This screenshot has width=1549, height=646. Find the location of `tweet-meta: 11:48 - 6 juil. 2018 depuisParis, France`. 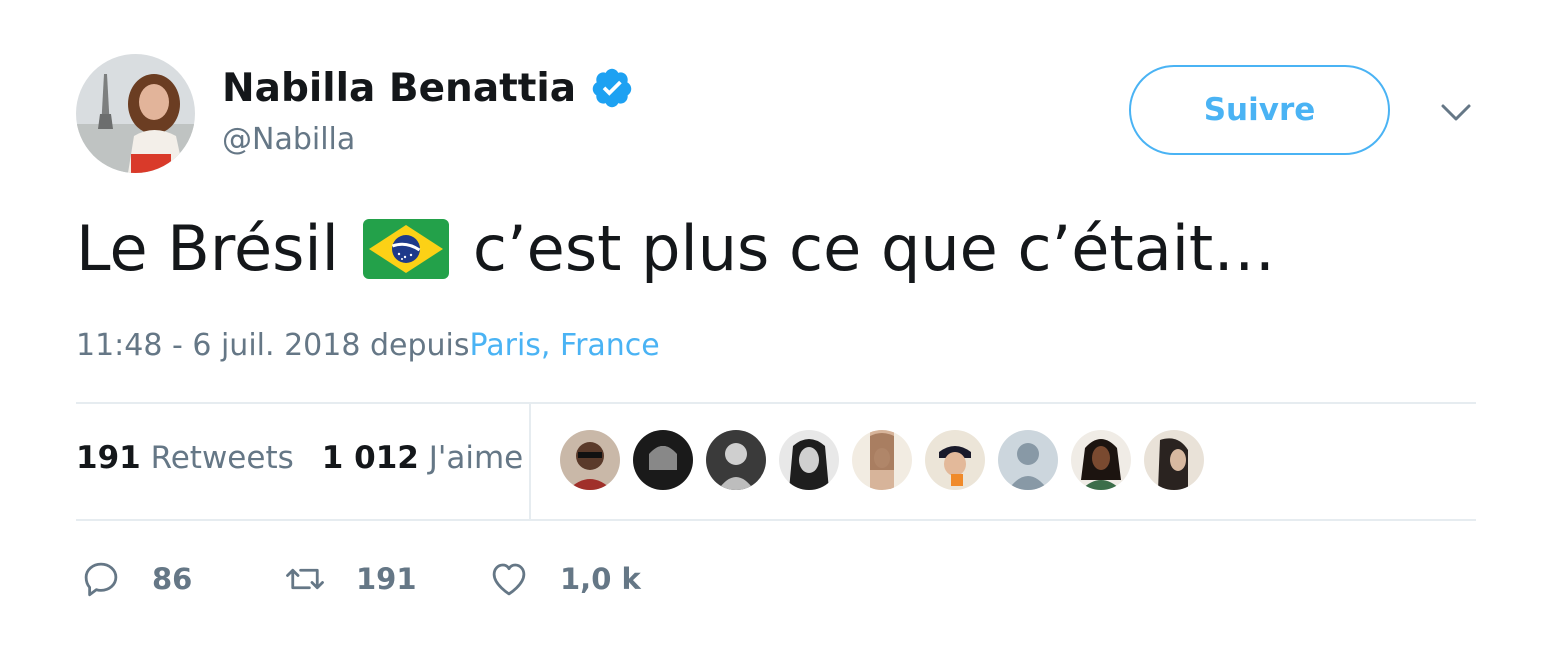

tweet-meta: 11:48 - 6 juil. 2018 depuisParis, France is located at coordinates (368, 345).